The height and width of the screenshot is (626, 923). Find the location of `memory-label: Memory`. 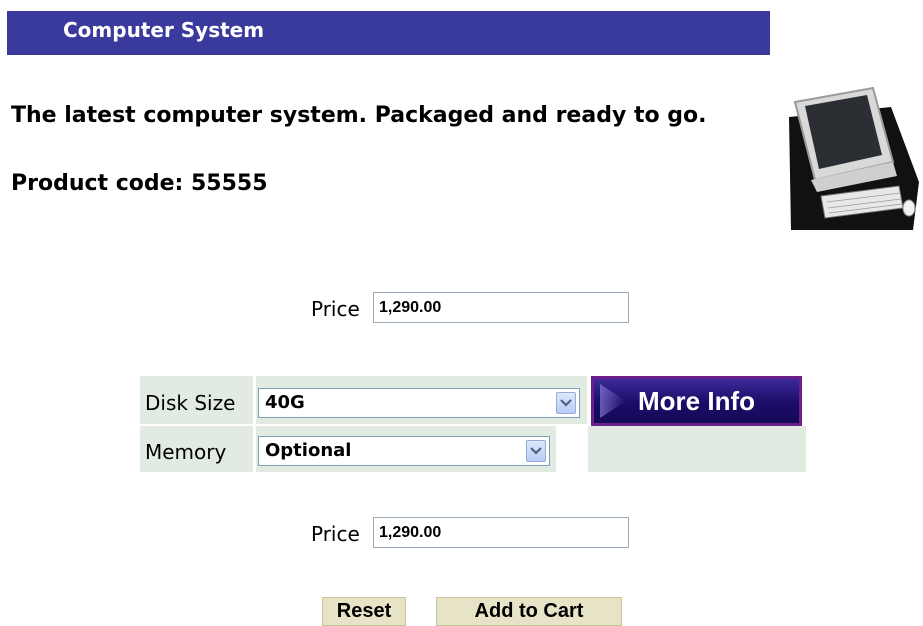

memory-label: Memory is located at coordinates (186, 452).